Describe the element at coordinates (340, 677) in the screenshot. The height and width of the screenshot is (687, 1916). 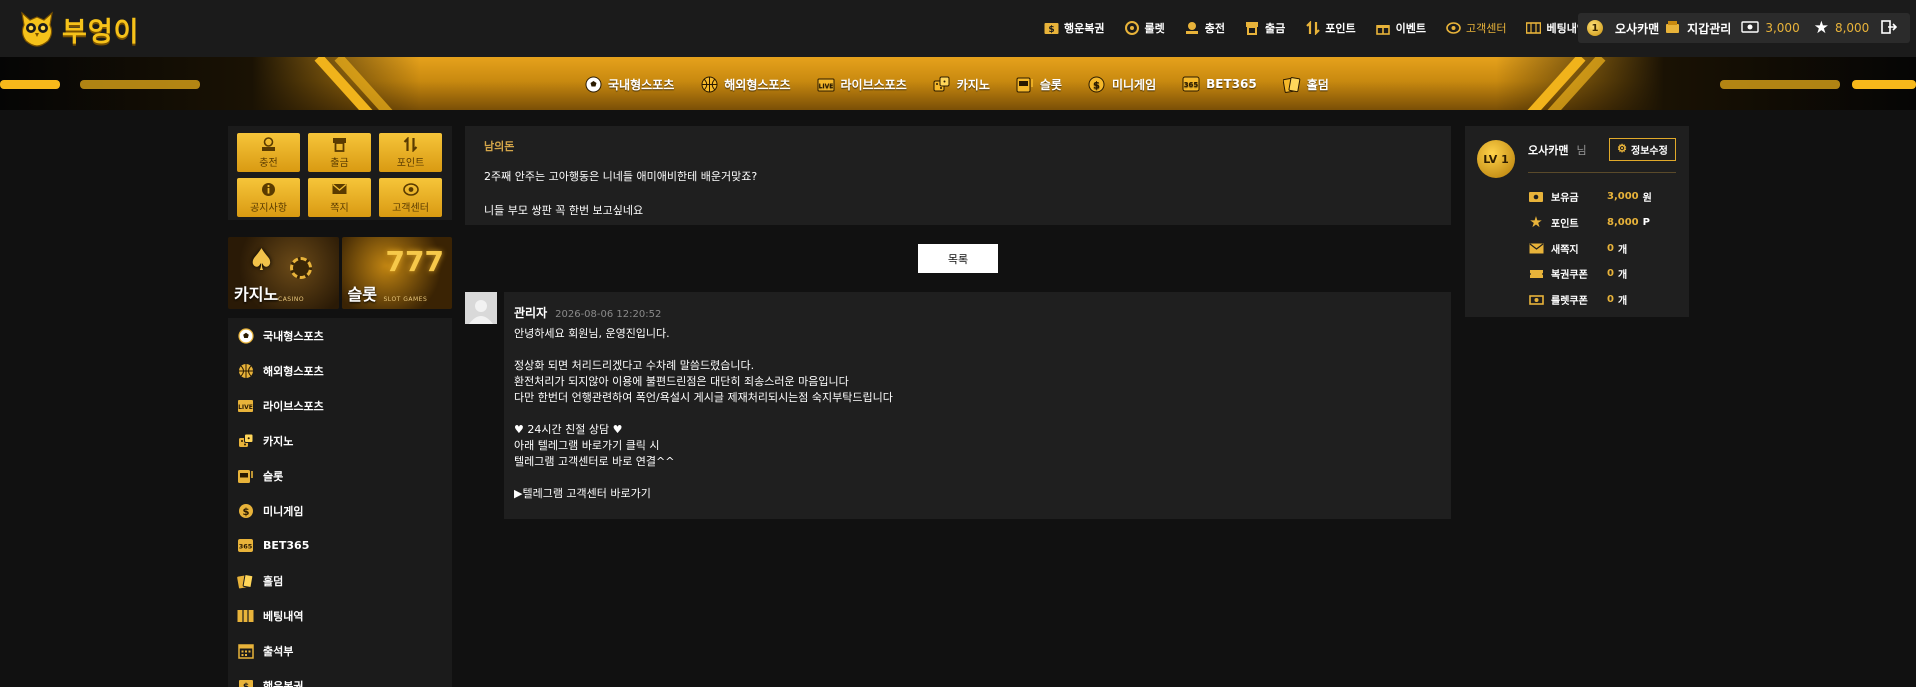
I see `side-menu-lottery: $ 행운복권` at that location.